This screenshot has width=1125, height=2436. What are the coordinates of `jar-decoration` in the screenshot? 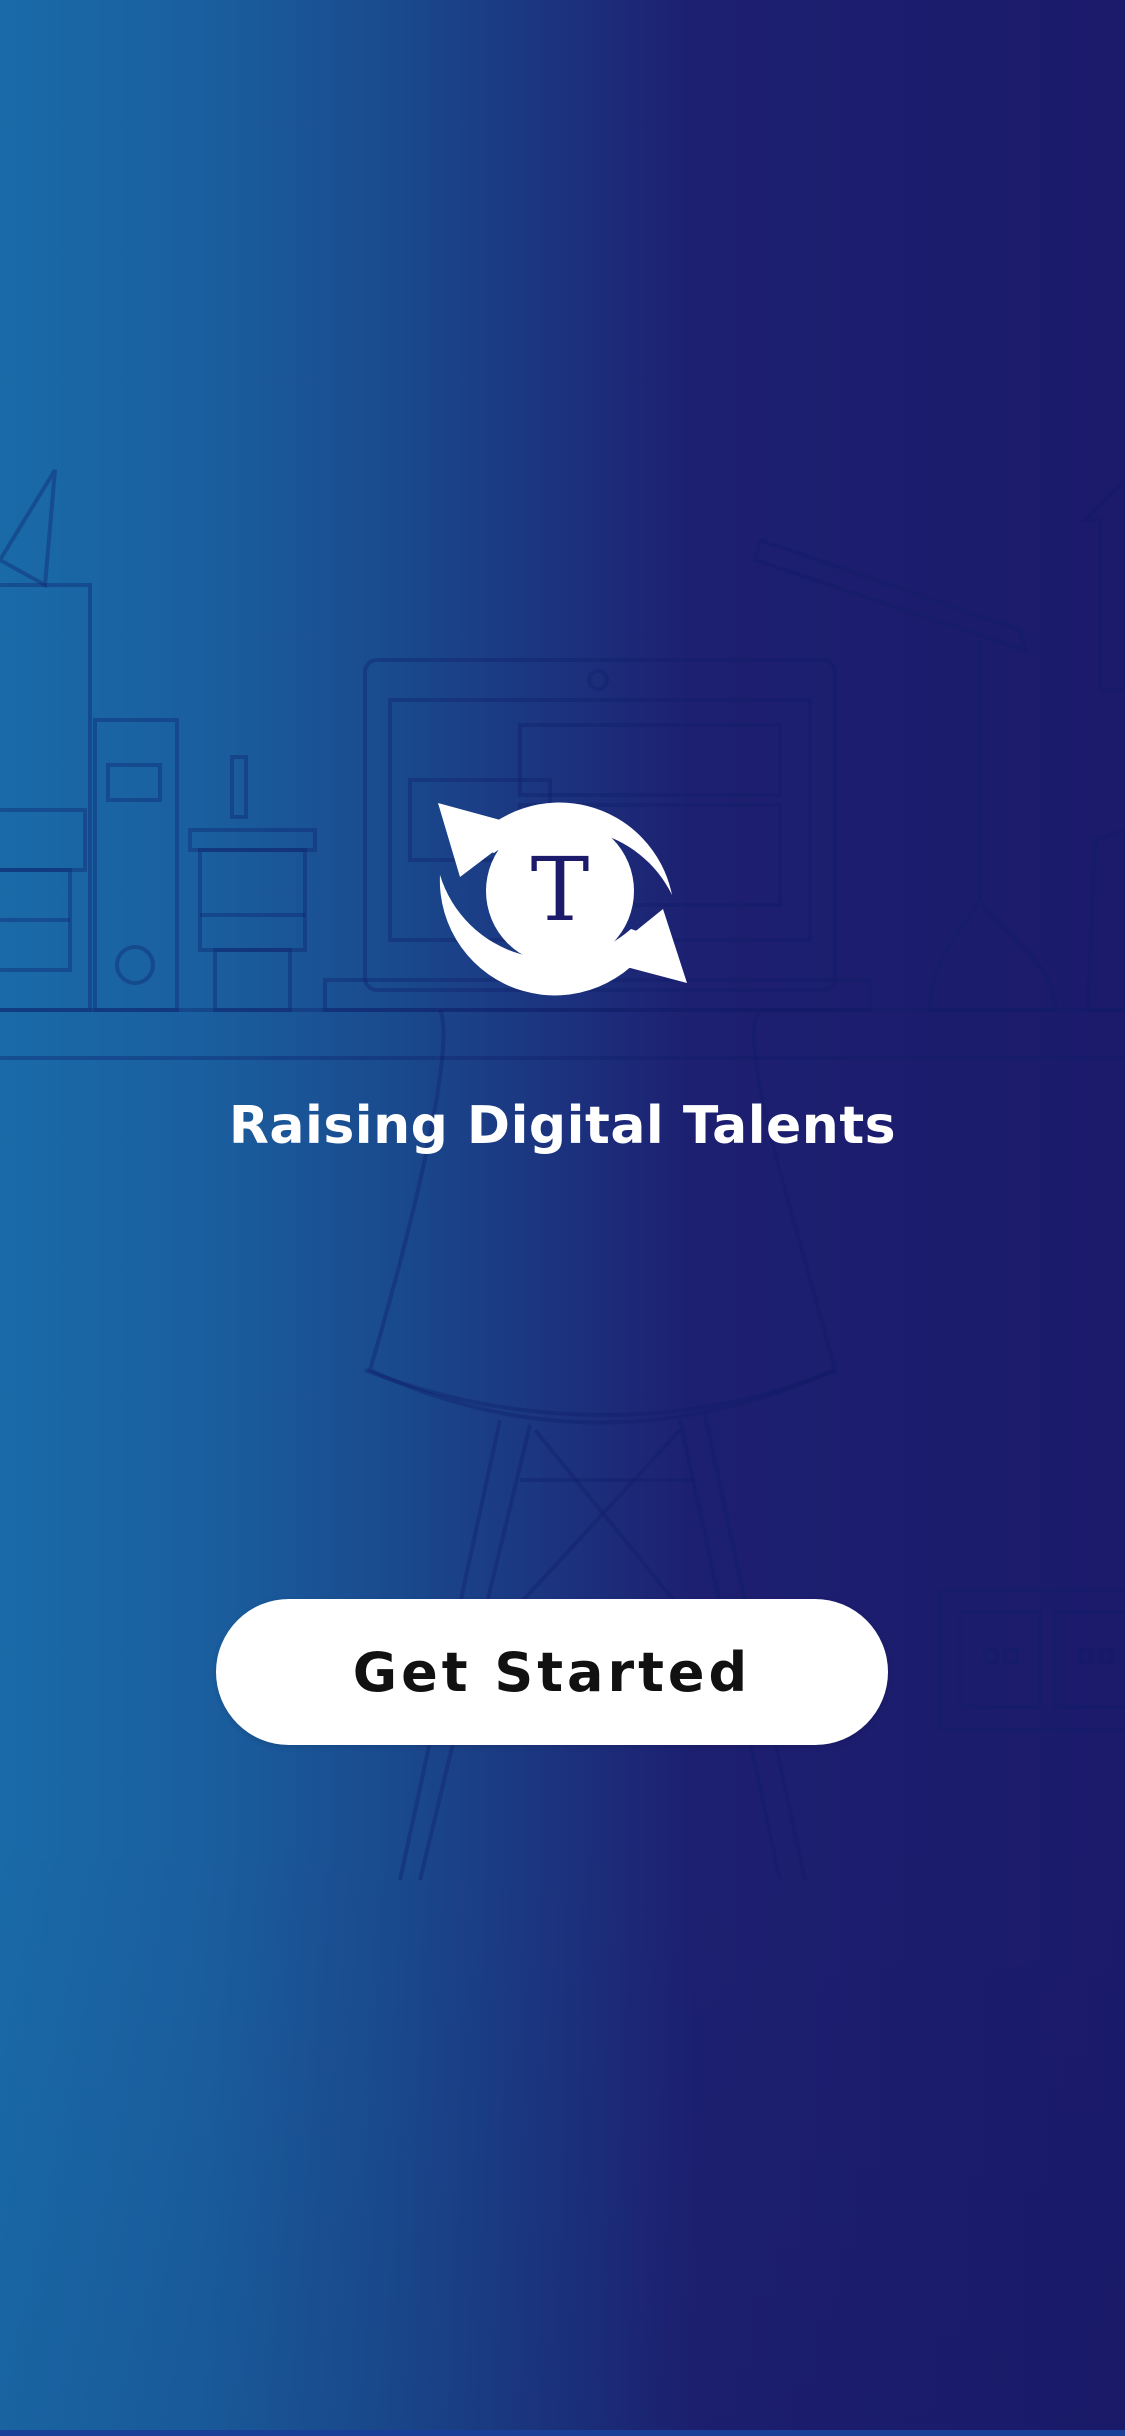 It's located at (239, 787).